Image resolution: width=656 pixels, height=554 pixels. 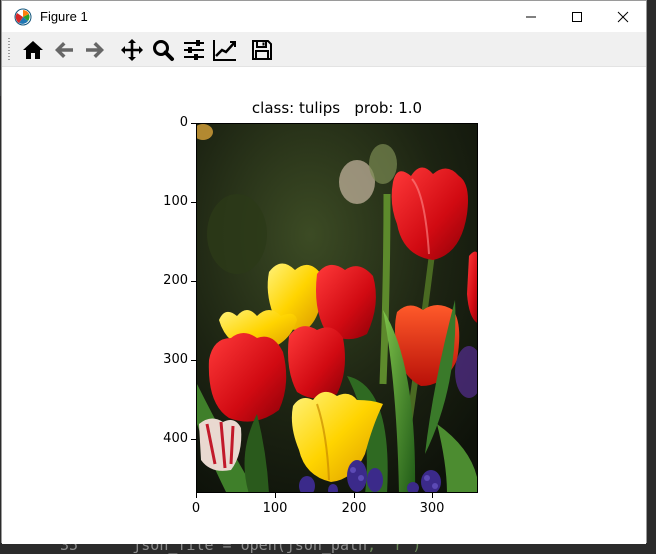 I want to click on forward-button, so click(x=95, y=50).